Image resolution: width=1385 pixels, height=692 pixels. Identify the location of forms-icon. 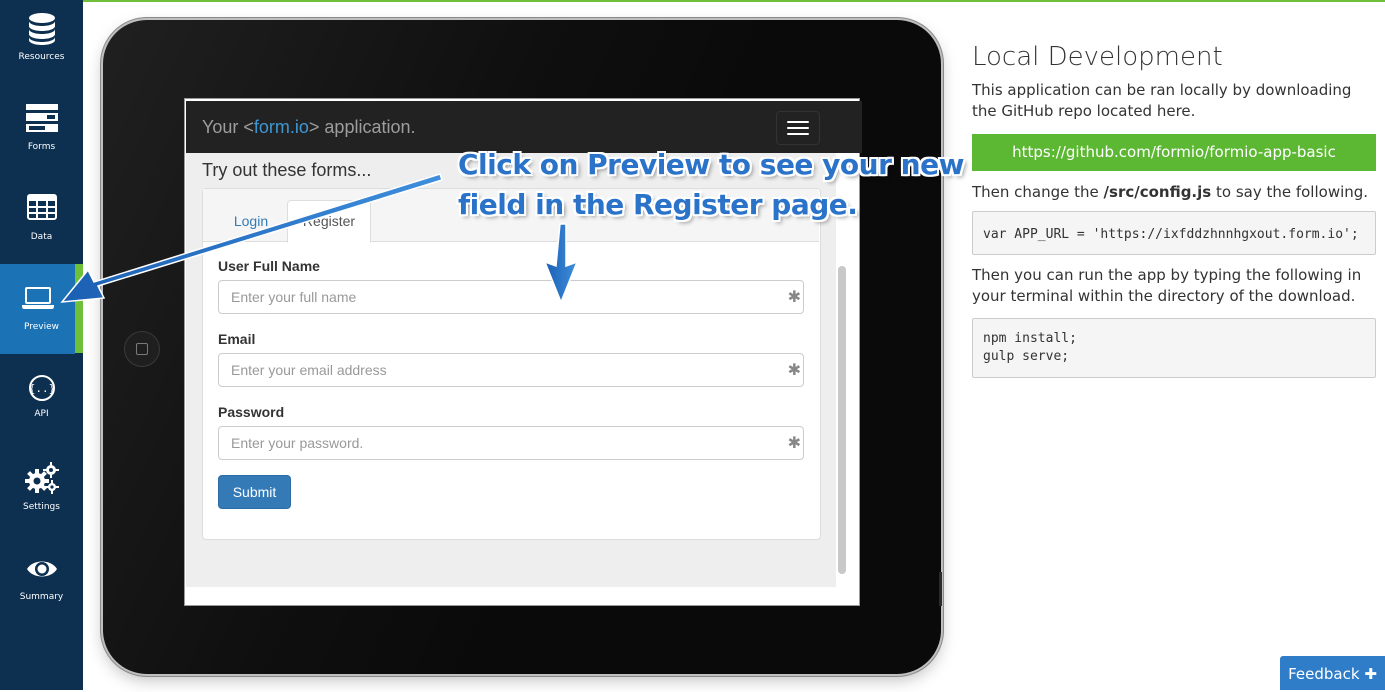
(41, 118).